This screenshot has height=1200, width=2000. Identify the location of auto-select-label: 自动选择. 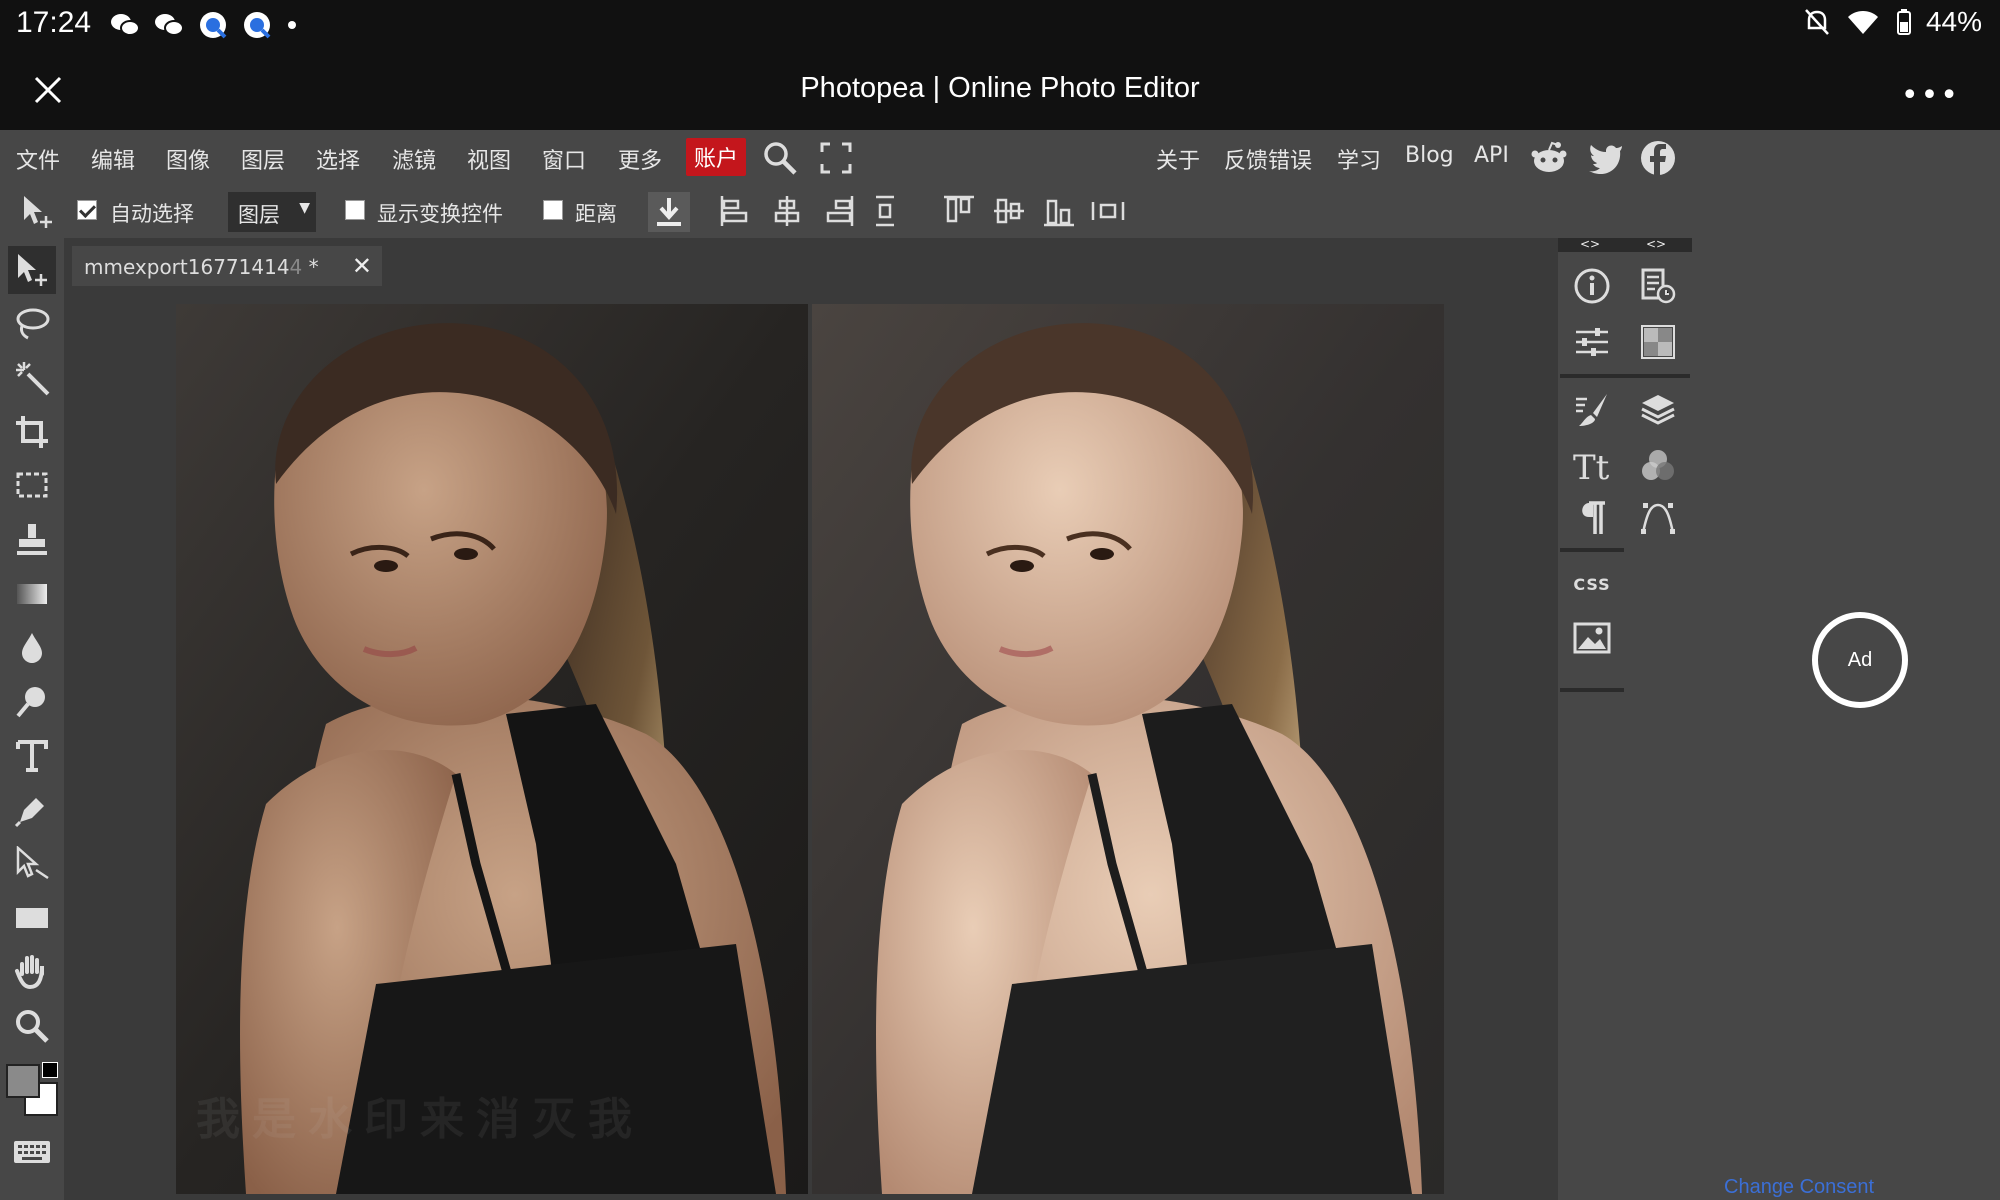
(152, 214).